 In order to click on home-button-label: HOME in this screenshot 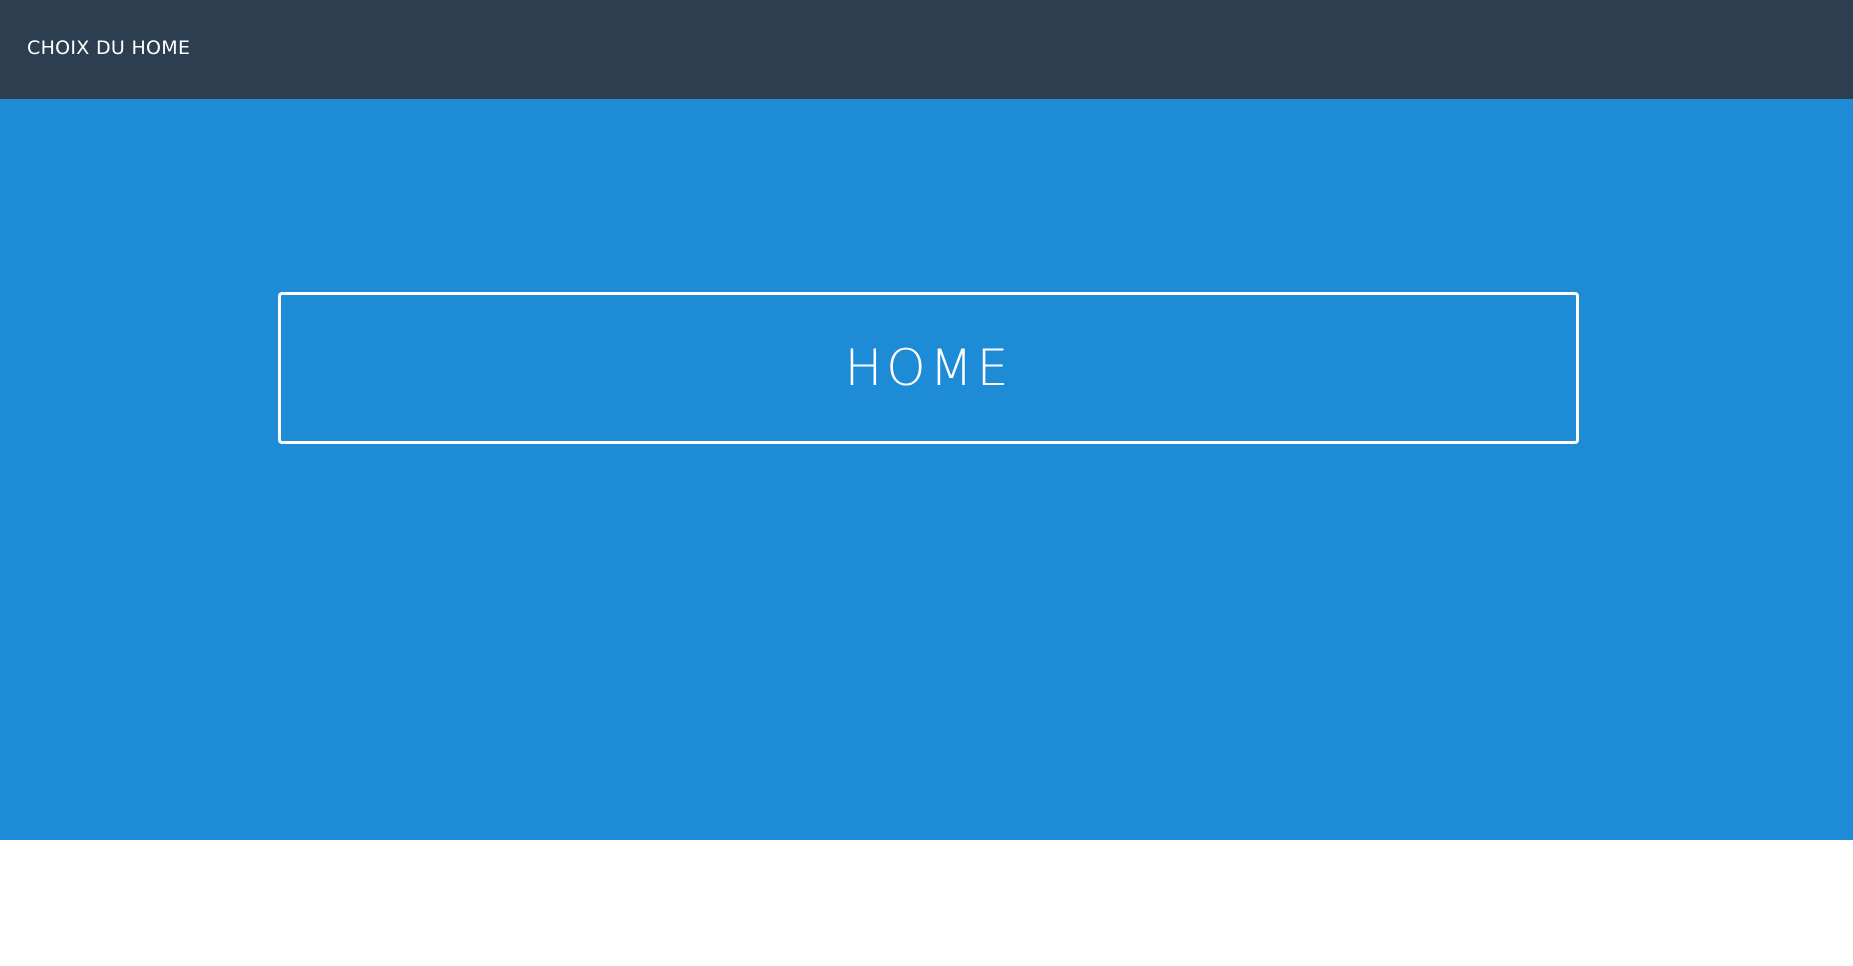, I will do `click(928, 368)`.